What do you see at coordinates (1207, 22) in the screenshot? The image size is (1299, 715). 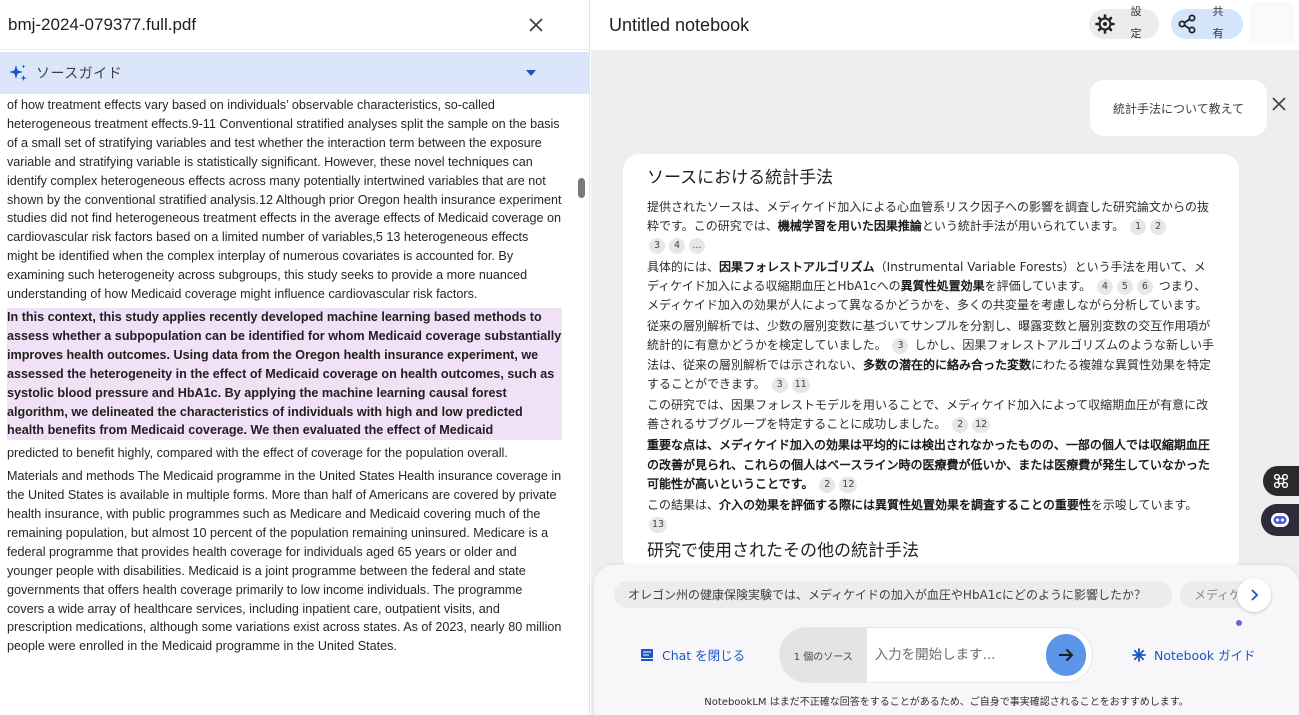 I see `share-button: 共有` at bounding box center [1207, 22].